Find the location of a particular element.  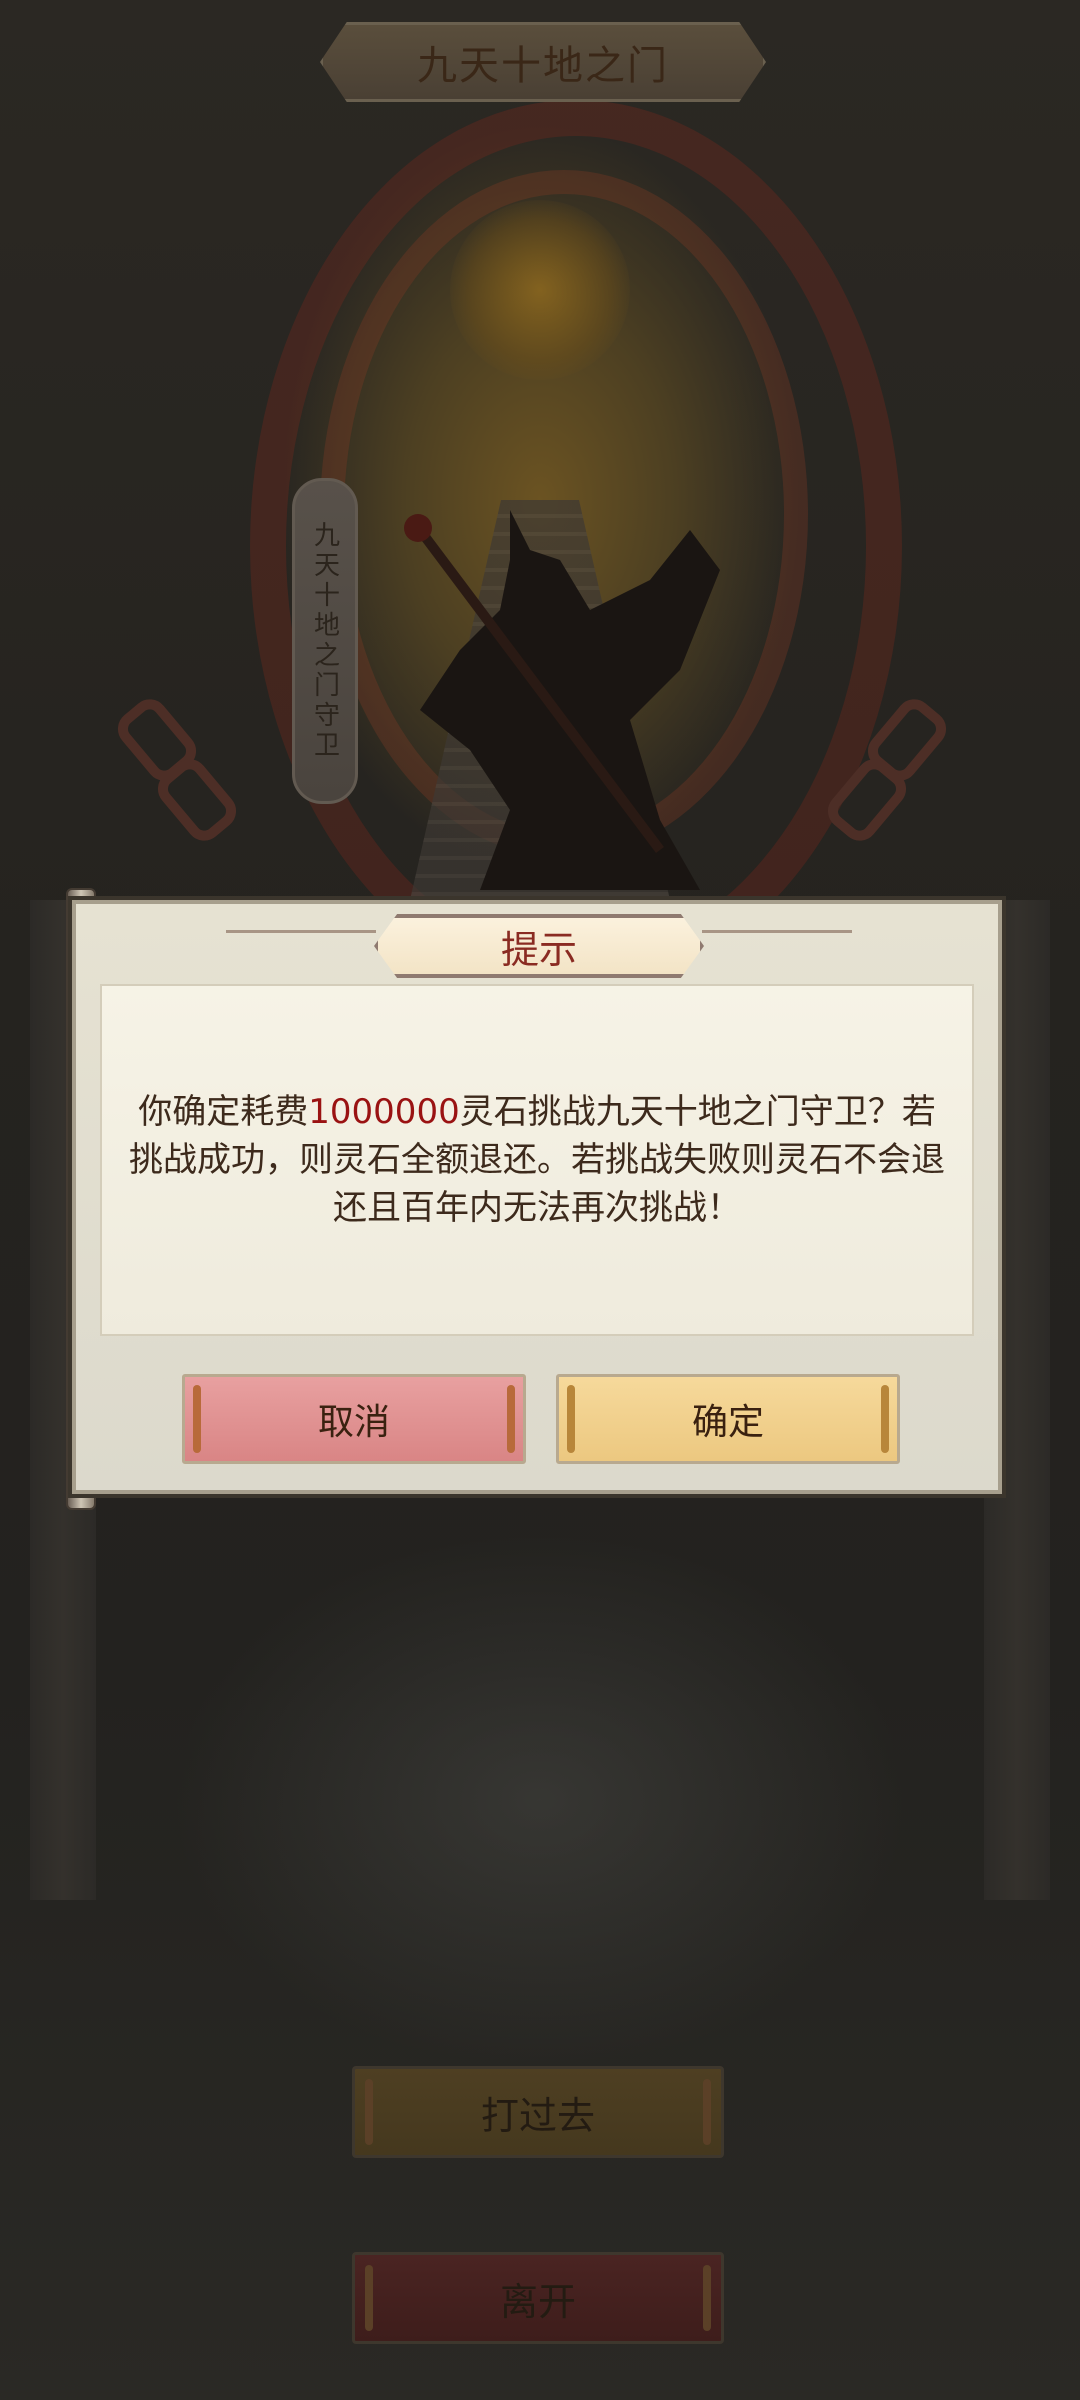

message-prefix: 你确定耗费 is located at coordinates (223, 1112).